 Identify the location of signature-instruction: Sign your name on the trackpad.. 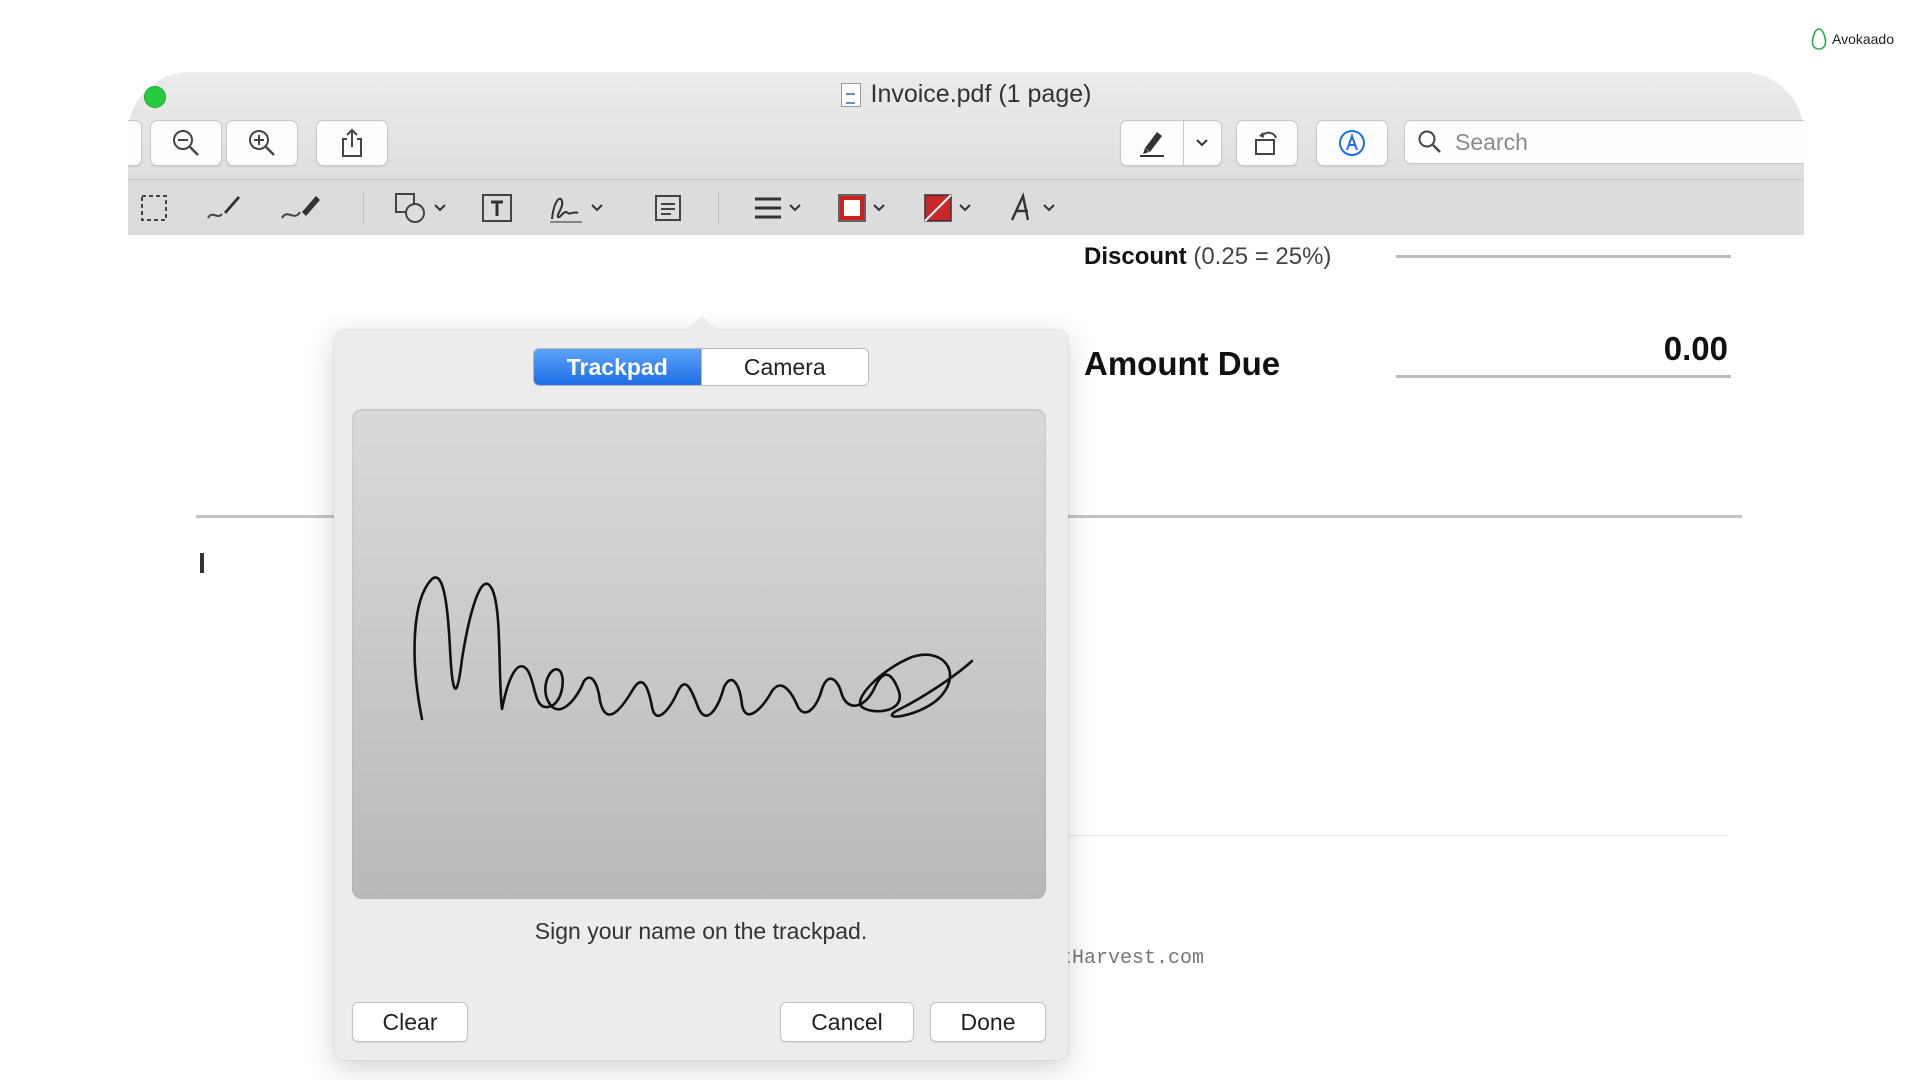
(701, 931).